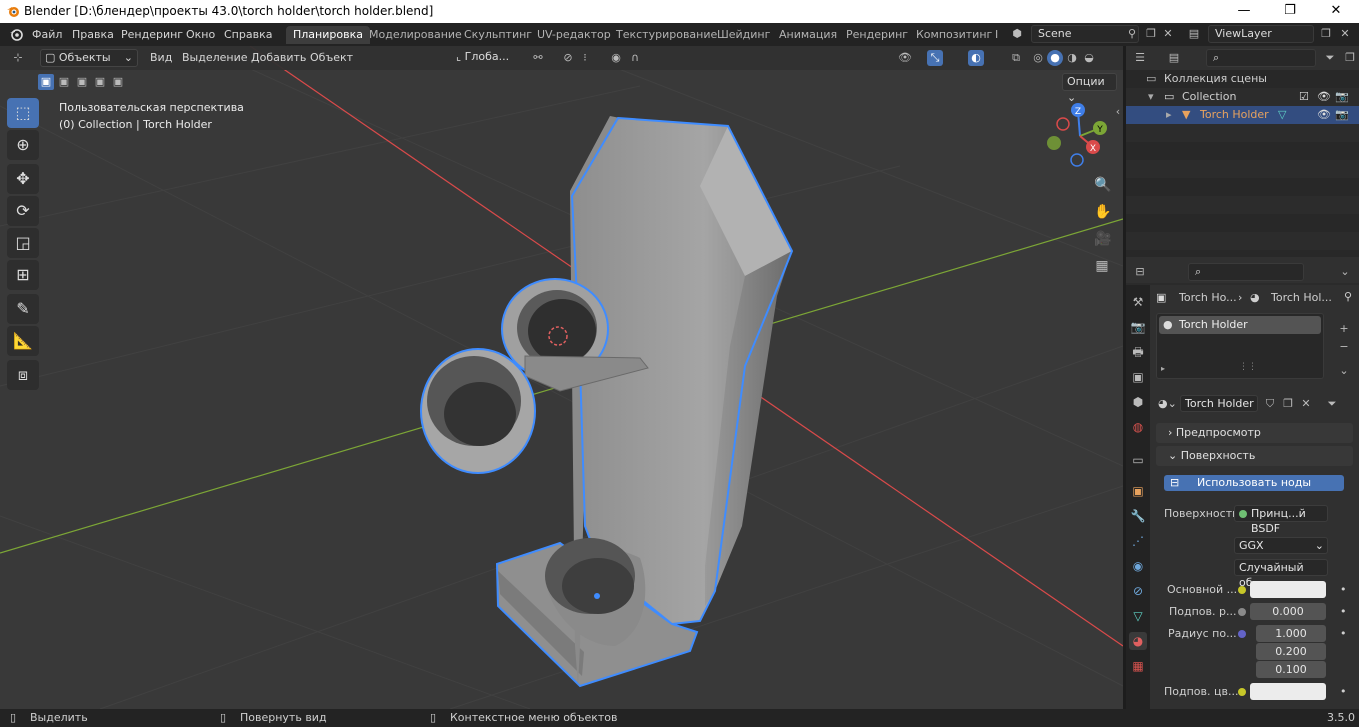  What do you see at coordinates (1116, 112) in the screenshot?
I see `sidebar-toggle-icon: ‹` at bounding box center [1116, 112].